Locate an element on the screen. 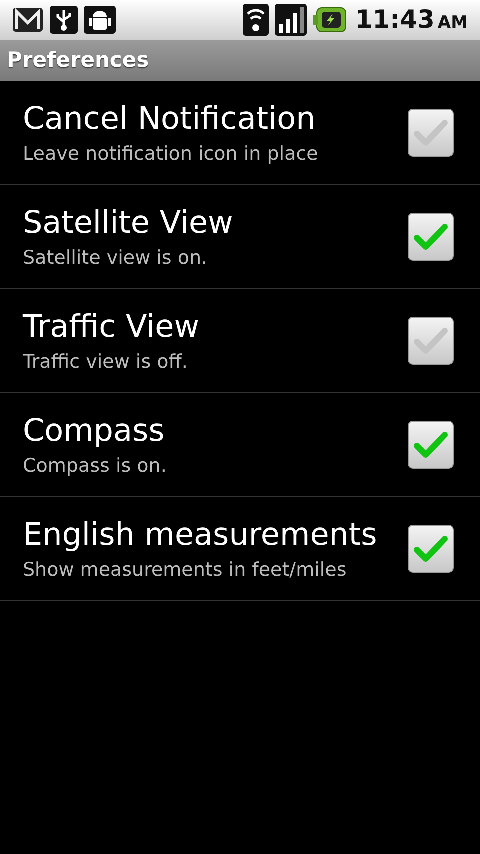 Image resolution: width=480 pixels, height=854 pixels. screen-title: Preferences is located at coordinates (78, 60).